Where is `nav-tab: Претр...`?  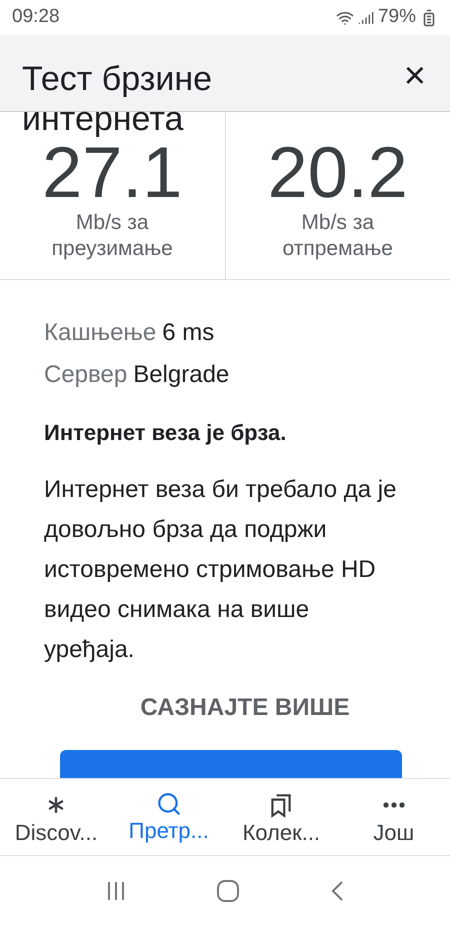 nav-tab: Претр... is located at coordinates (168, 817).